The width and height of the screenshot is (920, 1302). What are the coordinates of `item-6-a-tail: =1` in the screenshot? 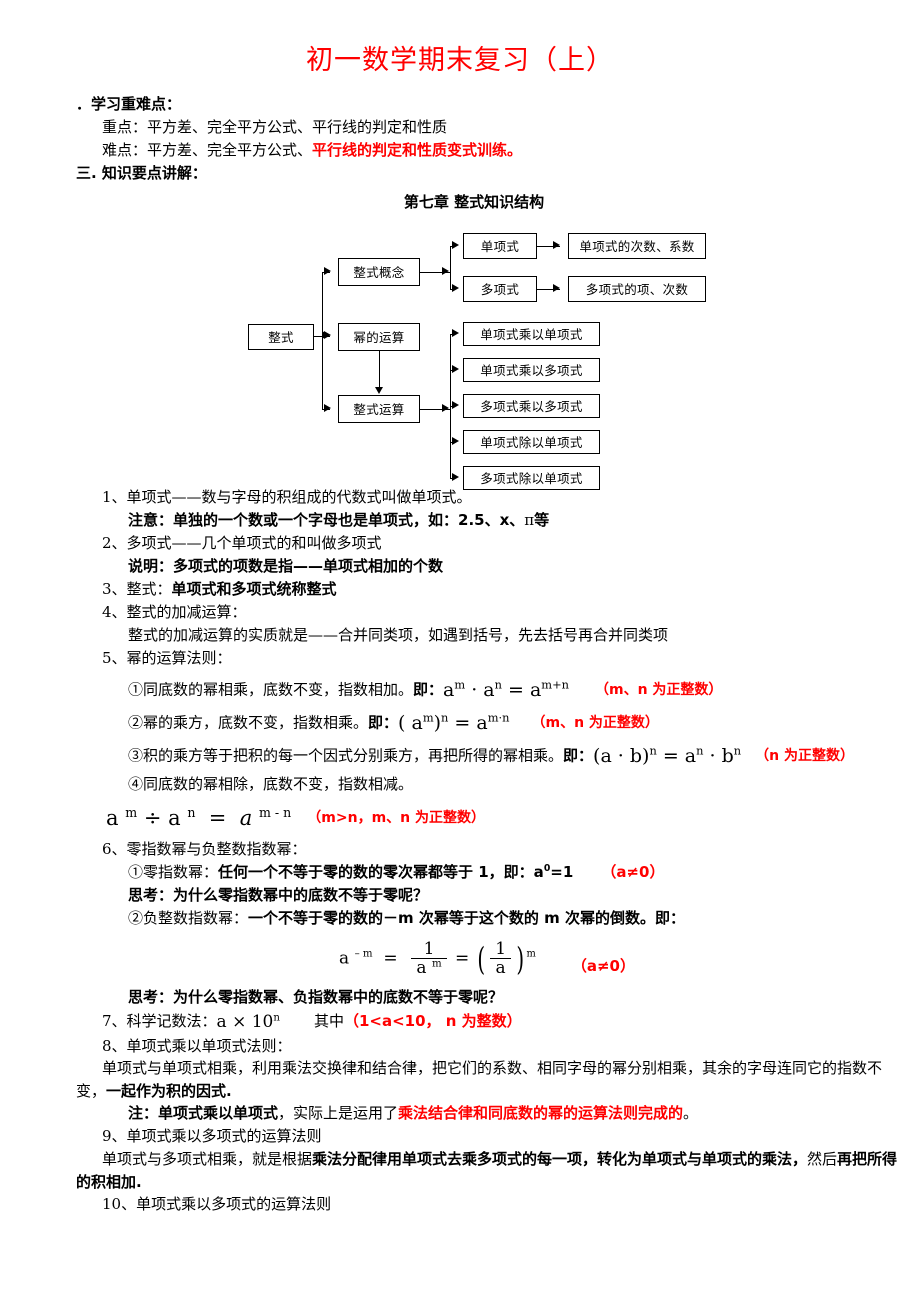 It's located at (562, 871).